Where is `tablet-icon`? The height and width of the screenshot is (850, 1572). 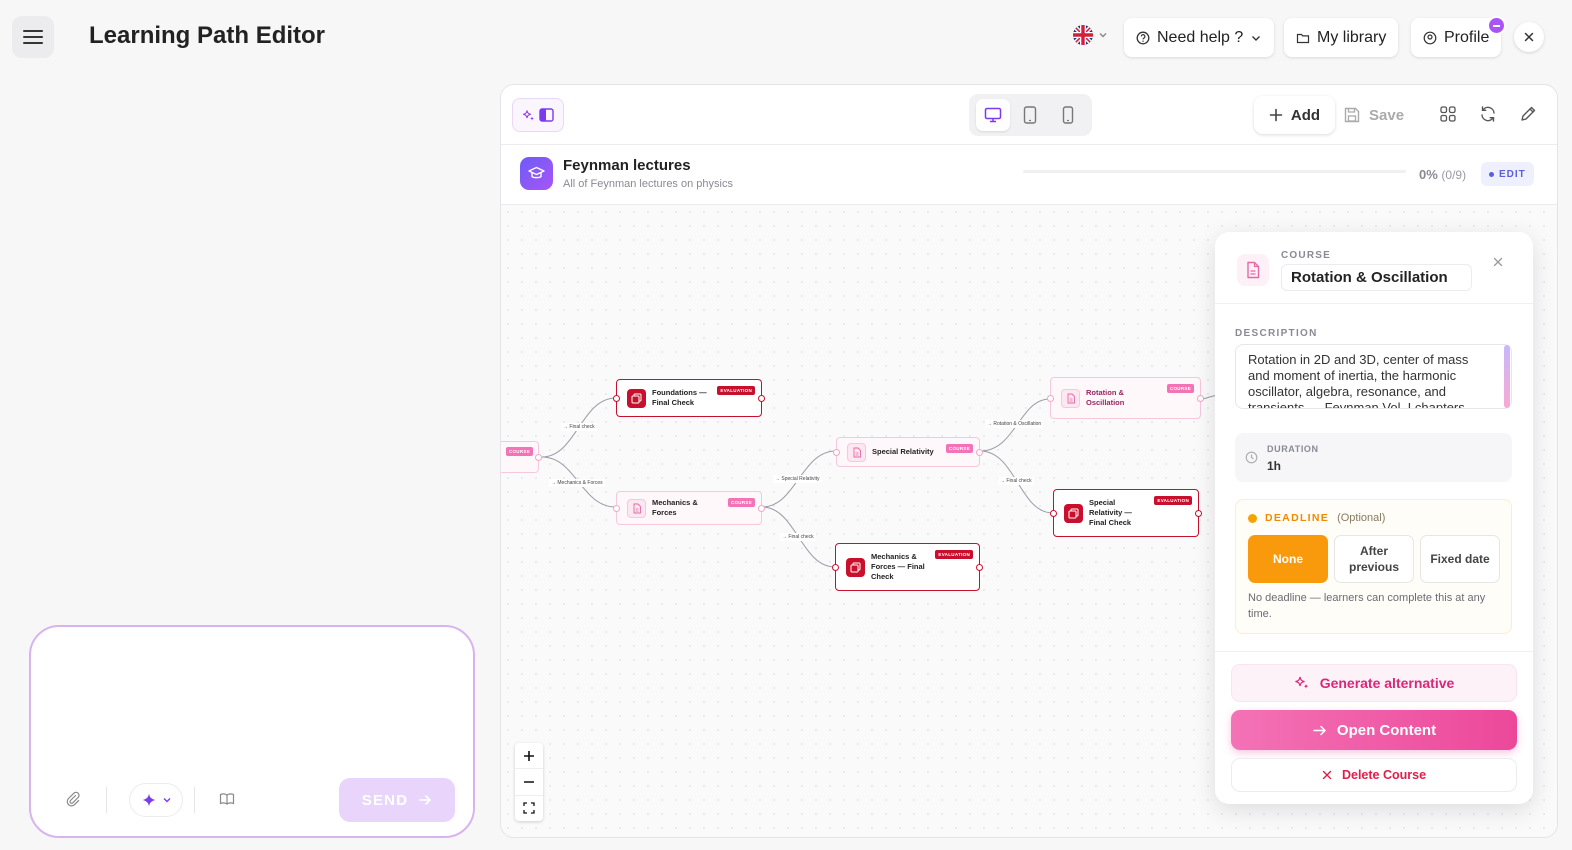
tablet-icon is located at coordinates (1030, 115).